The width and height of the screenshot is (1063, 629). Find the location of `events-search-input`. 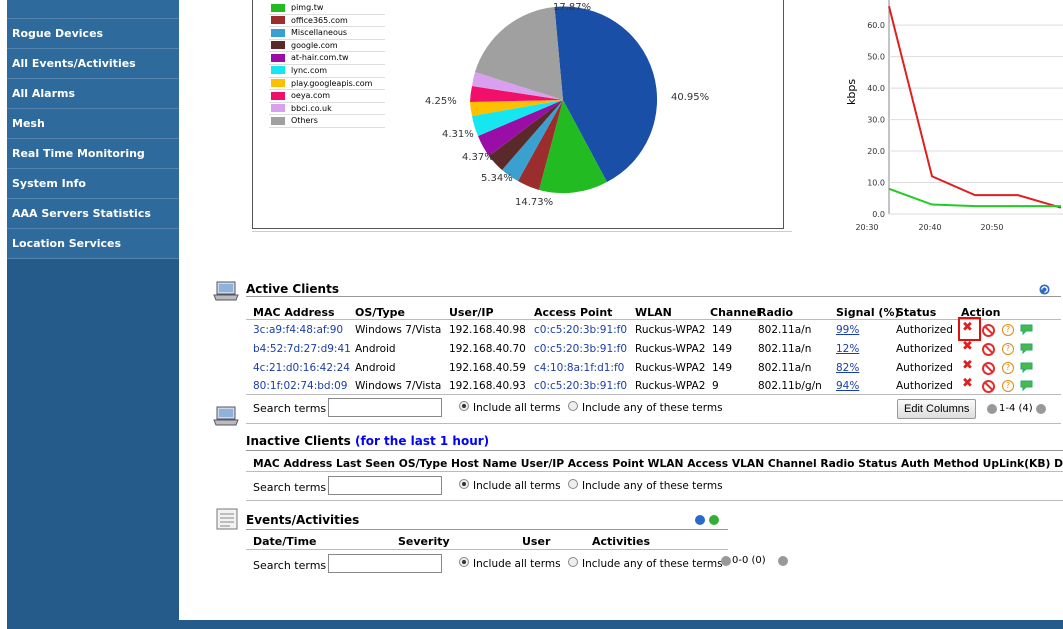

events-search-input is located at coordinates (385, 563).